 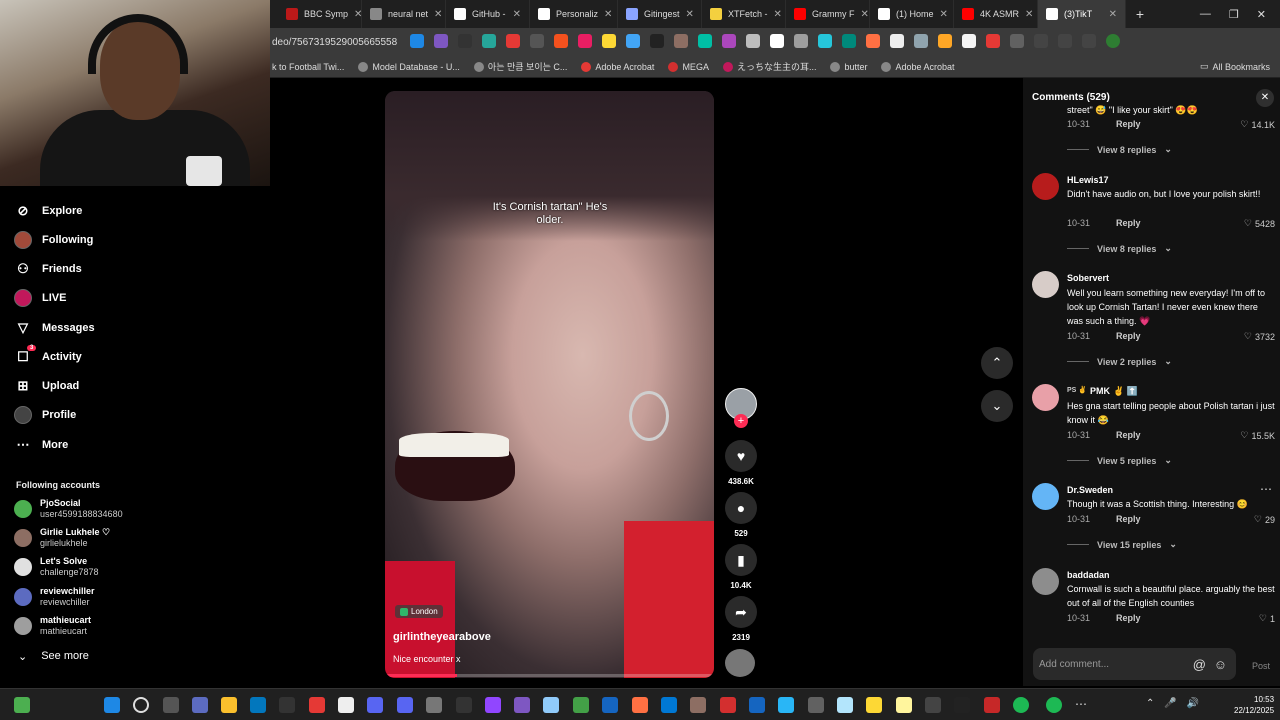 I want to click on notes-icon, so click(x=904, y=705).